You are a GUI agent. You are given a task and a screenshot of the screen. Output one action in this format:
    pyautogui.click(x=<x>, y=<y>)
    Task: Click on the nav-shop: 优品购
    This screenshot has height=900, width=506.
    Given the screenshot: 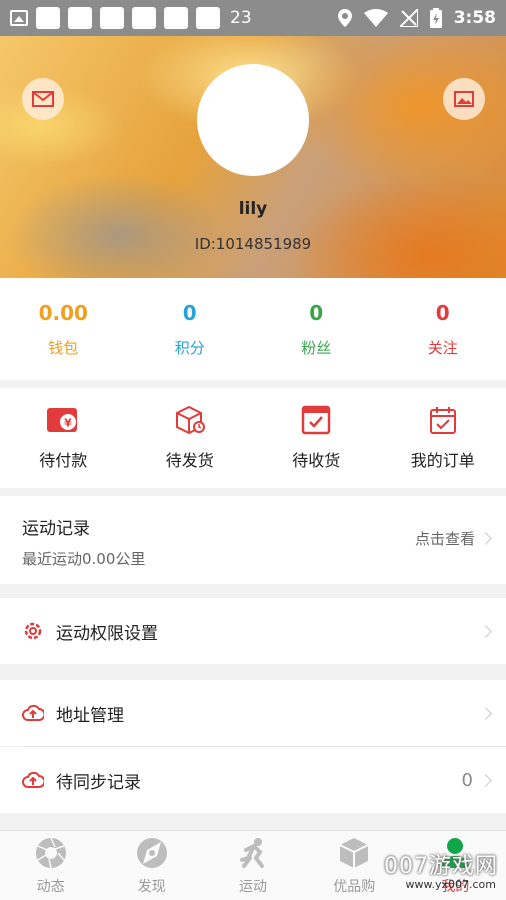 What is the action you would take?
    pyautogui.click(x=354, y=865)
    